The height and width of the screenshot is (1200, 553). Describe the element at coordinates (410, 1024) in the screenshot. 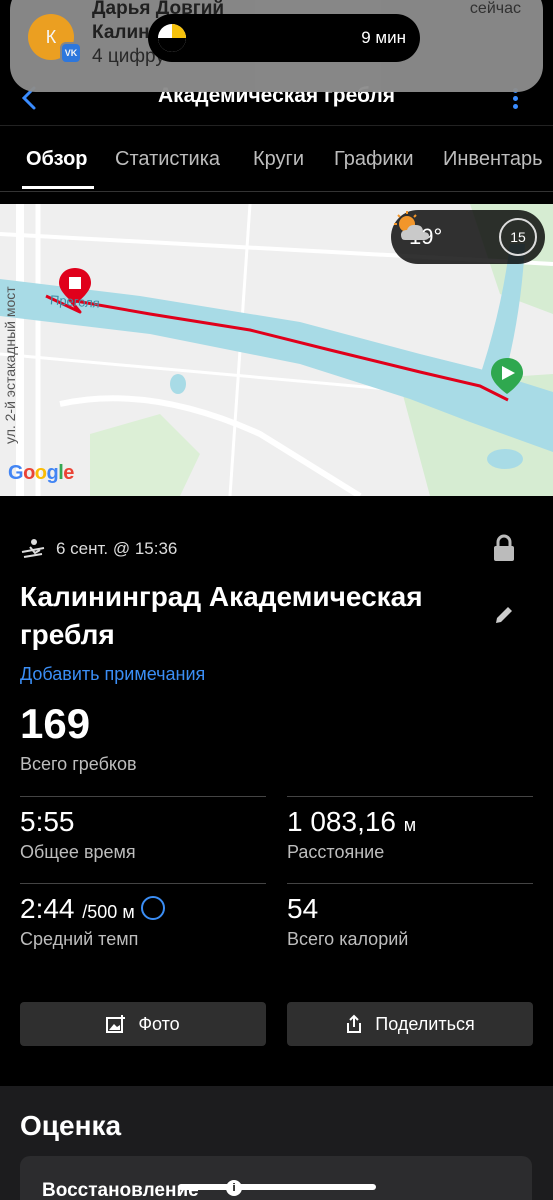

I see `share-button: Поделиться` at that location.